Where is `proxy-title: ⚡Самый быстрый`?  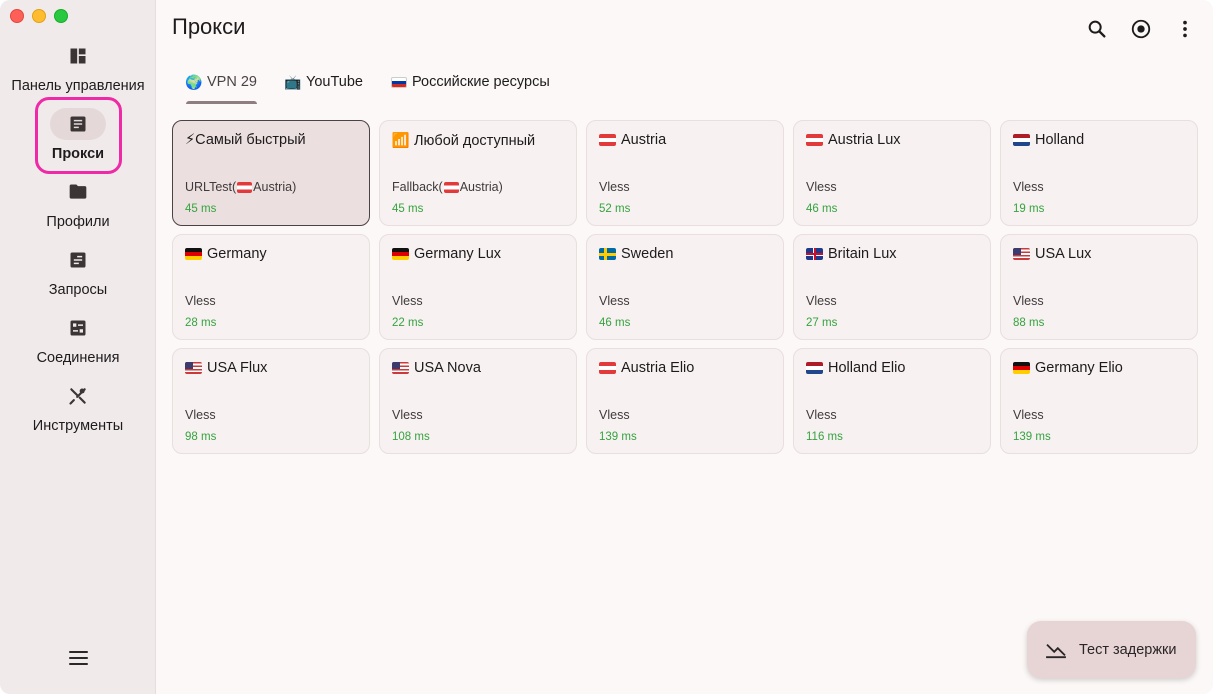 proxy-title: ⚡Самый быстрый is located at coordinates (271, 140).